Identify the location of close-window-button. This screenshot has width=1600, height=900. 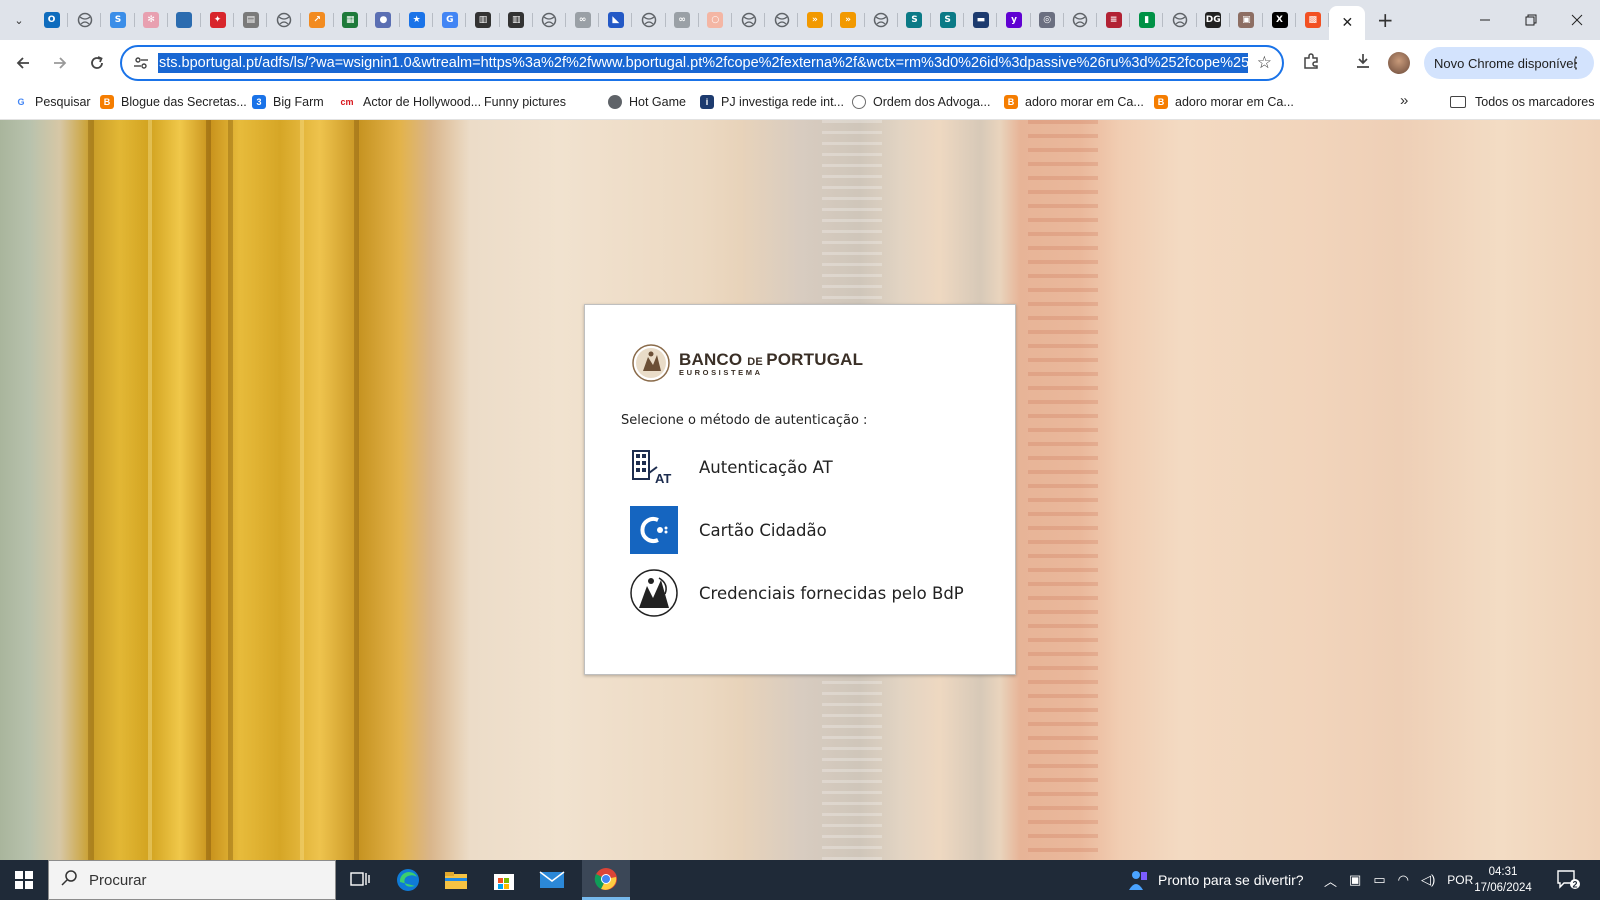
(1577, 20).